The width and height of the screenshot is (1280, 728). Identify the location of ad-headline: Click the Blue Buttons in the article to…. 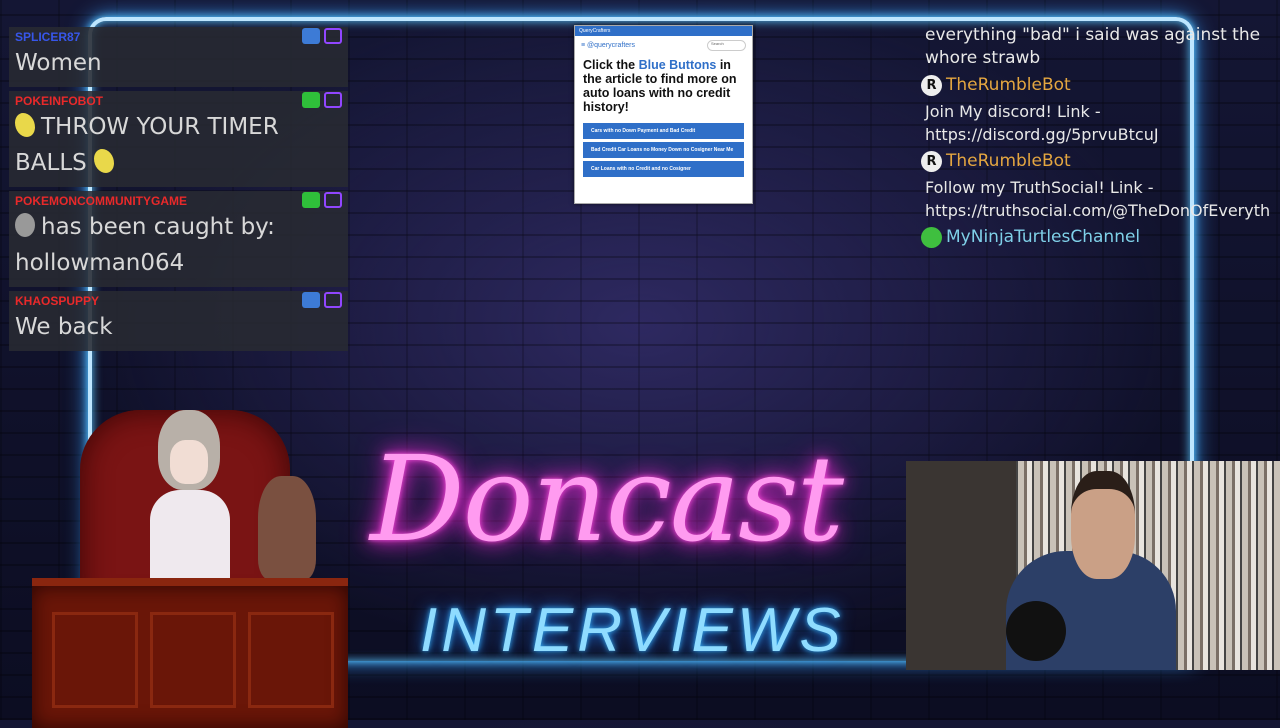
(663, 87).